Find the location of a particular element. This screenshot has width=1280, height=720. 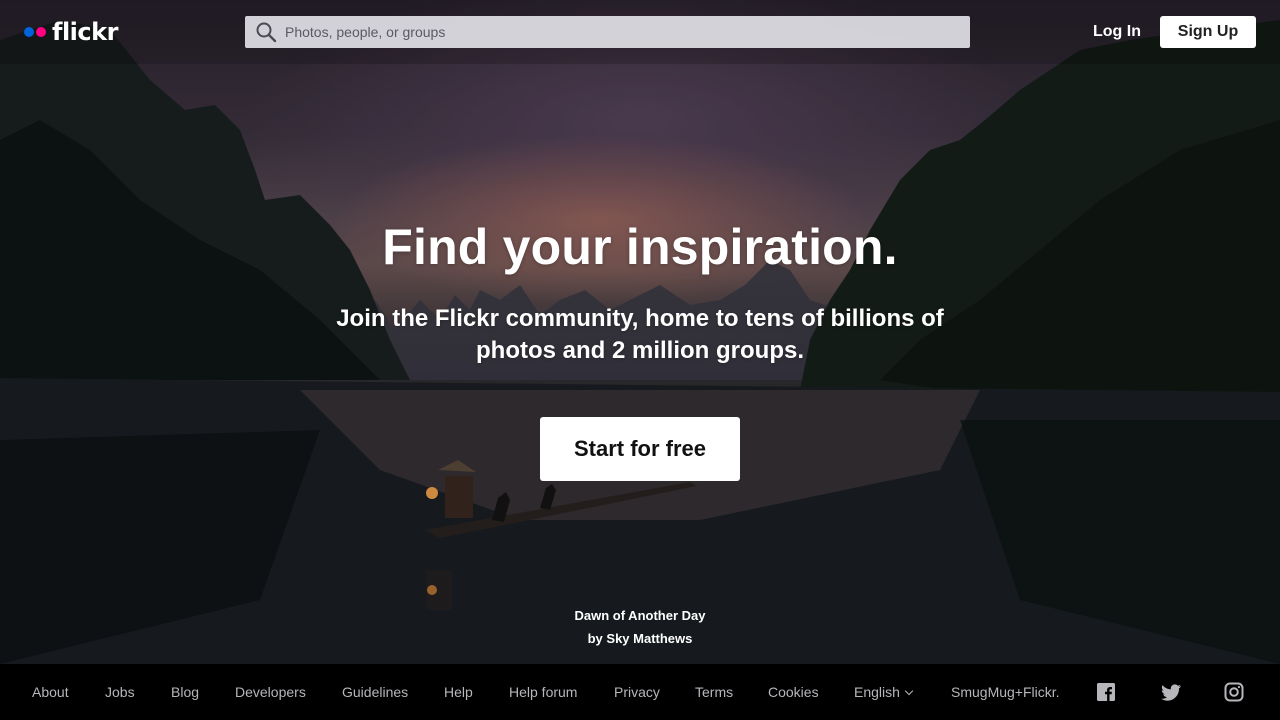

search-input is located at coordinates (615, 32).